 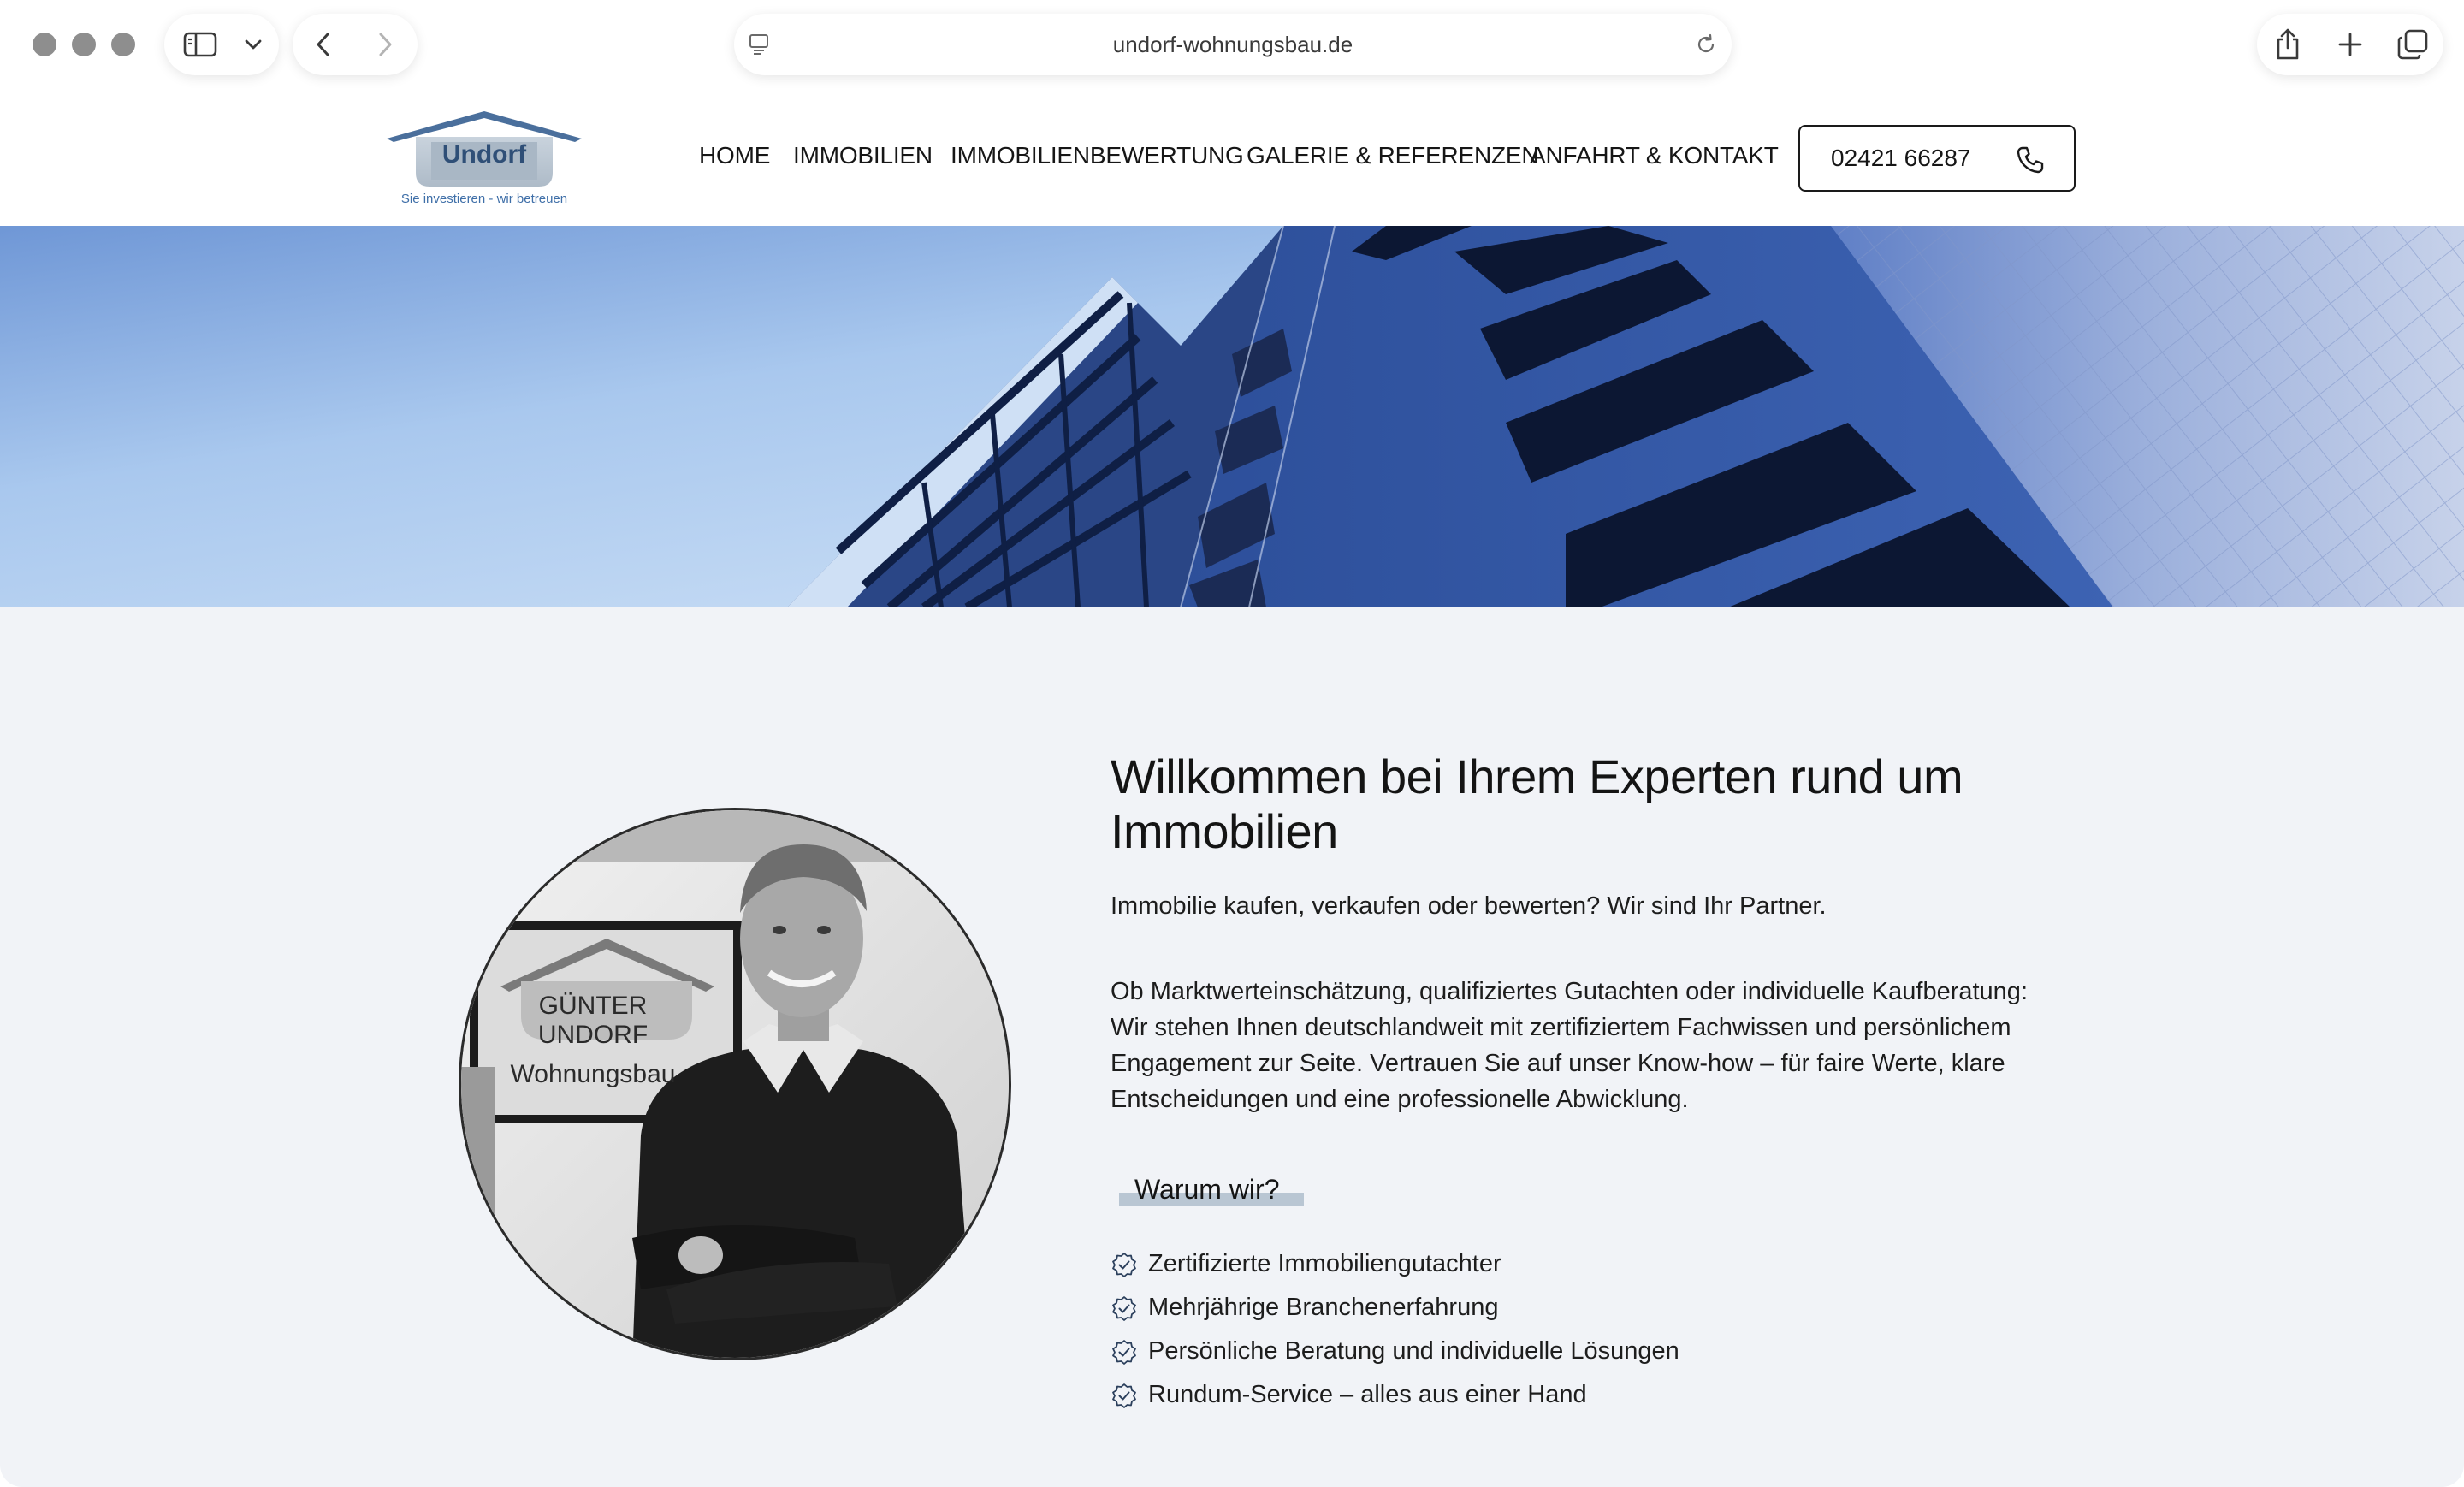 What do you see at coordinates (2412, 44) in the screenshot?
I see `tab-overview-icon` at bounding box center [2412, 44].